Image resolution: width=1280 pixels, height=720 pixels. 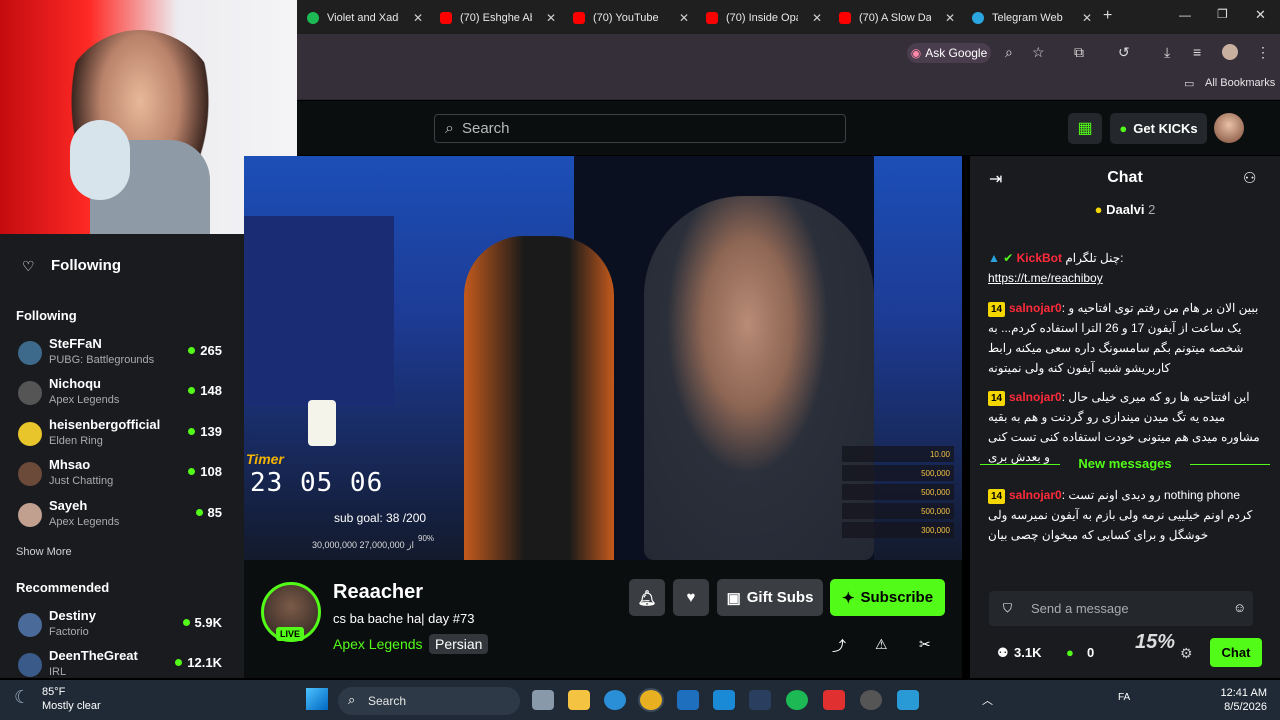 I want to click on show-more-link: Show More, so click(x=44, y=552).